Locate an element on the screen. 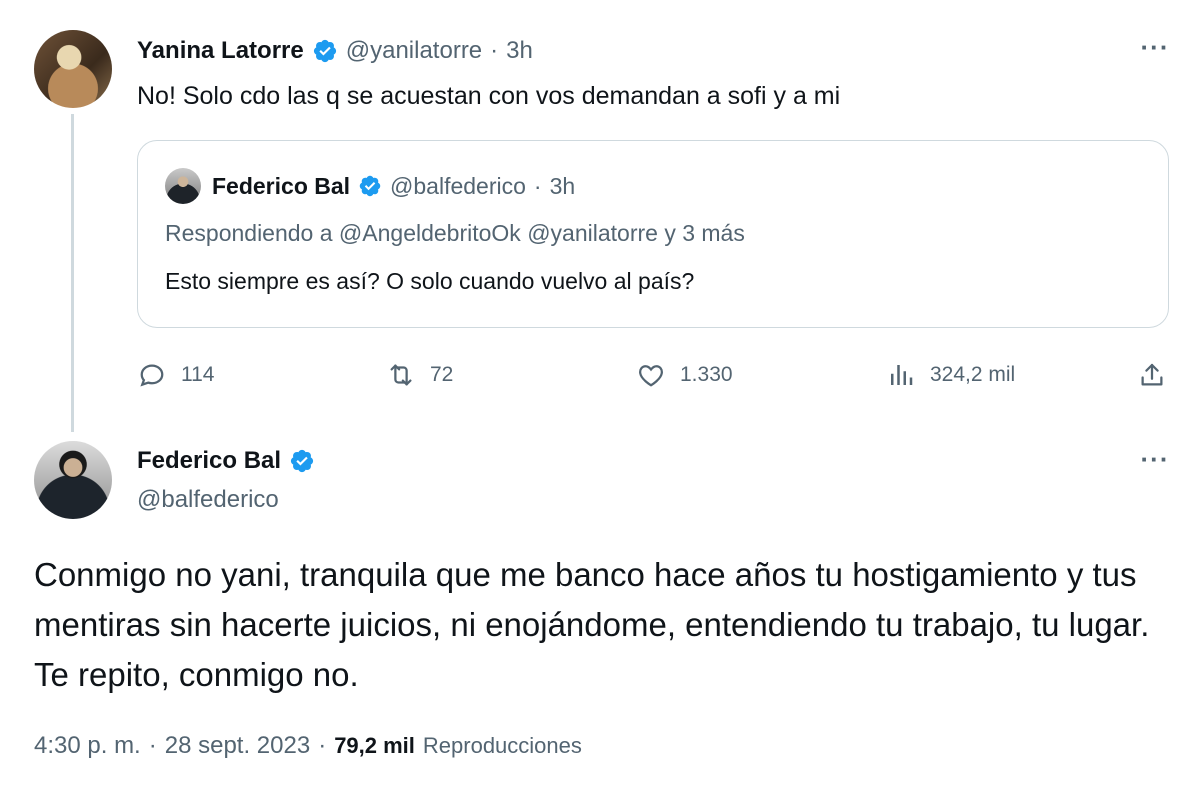 The height and width of the screenshot is (792, 1200). avatar-federico-small is located at coordinates (183, 186).